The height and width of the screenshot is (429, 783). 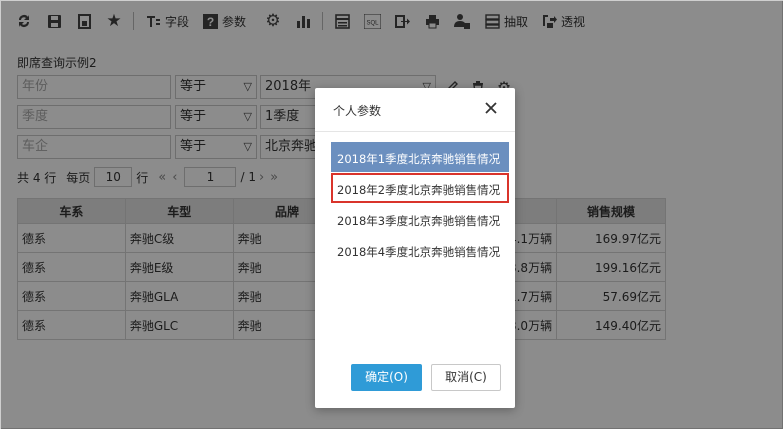 What do you see at coordinates (420, 219) in the screenshot?
I see `param-item: 2018年3季度北京奔驰销售情况` at bounding box center [420, 219].